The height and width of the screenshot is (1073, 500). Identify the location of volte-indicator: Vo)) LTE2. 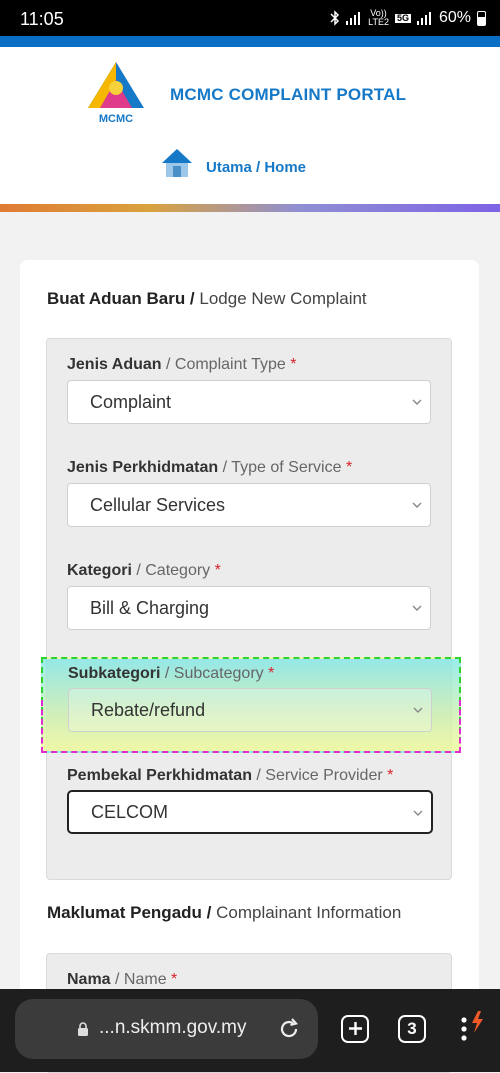
(378, 18).